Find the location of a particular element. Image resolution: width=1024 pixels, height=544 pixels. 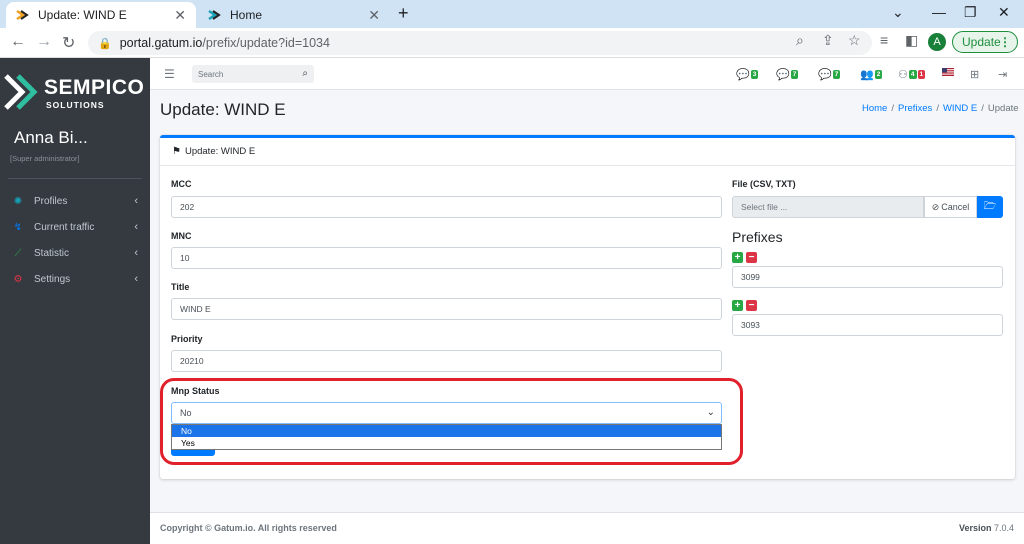

browser-tab-bar: Update: WIND E ✕ Home ✕ + ⌄ — ❐ ✕ is located at coordinates (512, 14).